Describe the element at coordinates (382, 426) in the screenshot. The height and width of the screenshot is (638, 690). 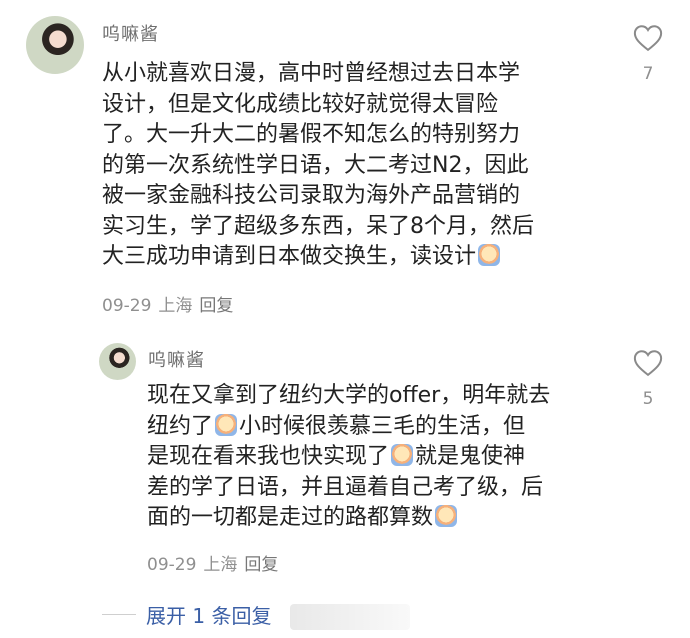
I see `comment-line: 小时候很羡慕三毛的生活，但` at that location.